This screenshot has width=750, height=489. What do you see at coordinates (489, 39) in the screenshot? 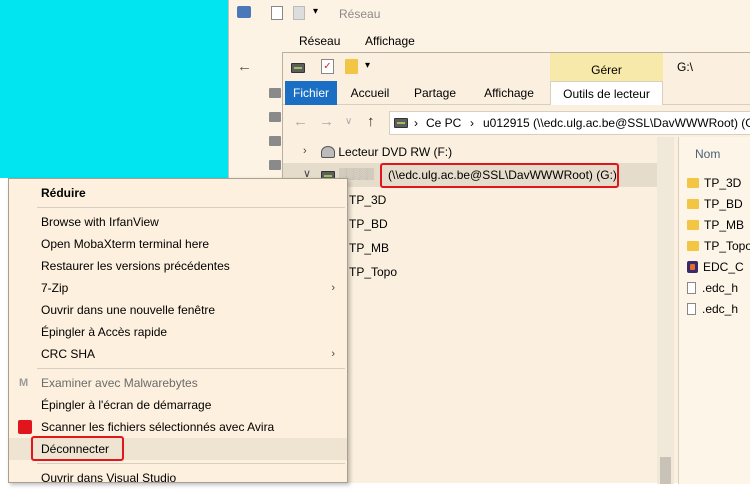
I see `back-ribbon-tabs: Réseau Affichage` at bounding box center [489, 39].